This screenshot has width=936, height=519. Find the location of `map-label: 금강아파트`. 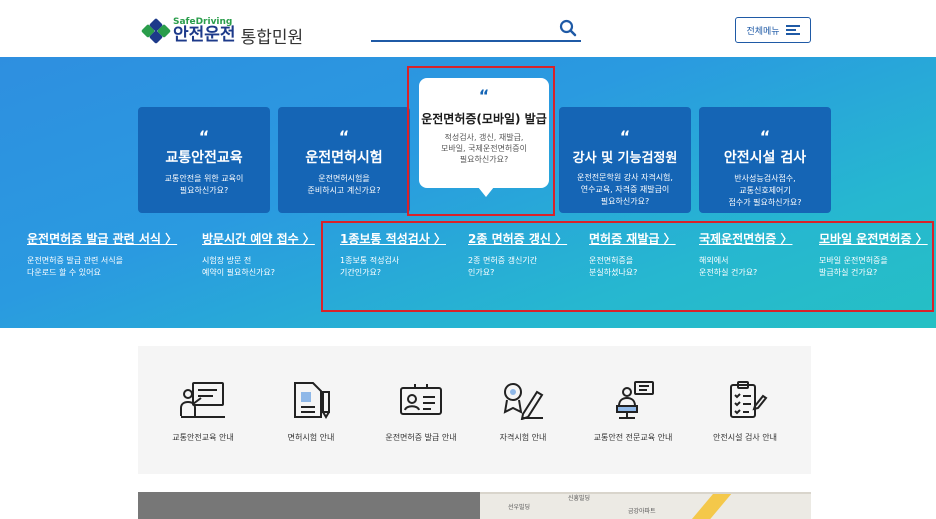

map-label: 금강아파트 is located at coordinates (642, 511).